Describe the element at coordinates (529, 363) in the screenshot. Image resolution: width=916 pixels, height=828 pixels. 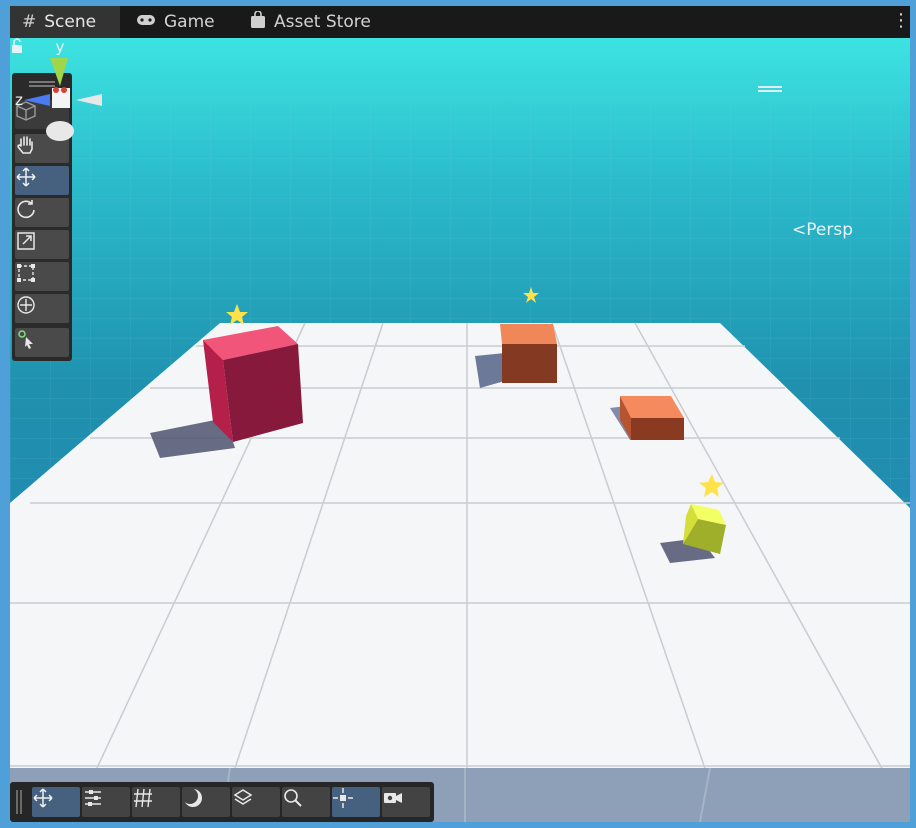
I see `orange-box-front` at that location.